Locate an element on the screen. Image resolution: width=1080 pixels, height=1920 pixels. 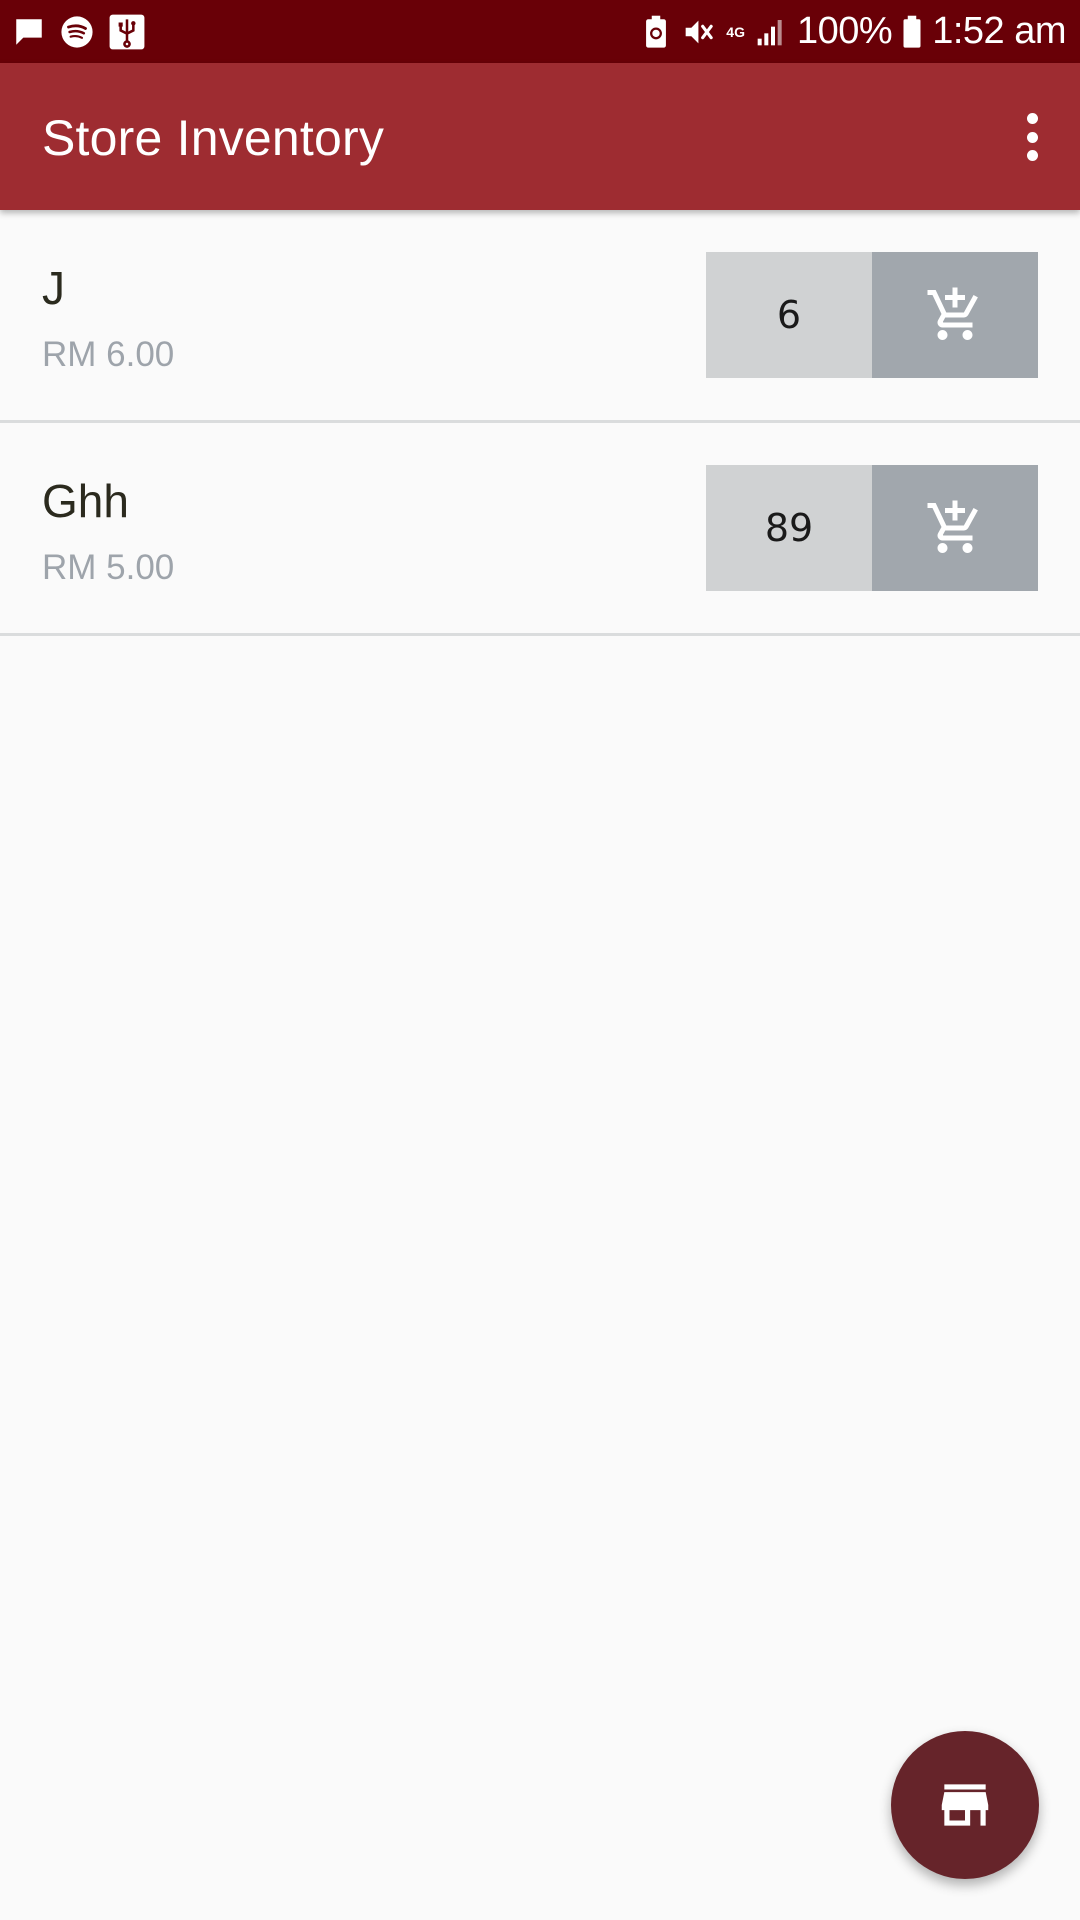
store-icon is located at coordinates (965, 1805).